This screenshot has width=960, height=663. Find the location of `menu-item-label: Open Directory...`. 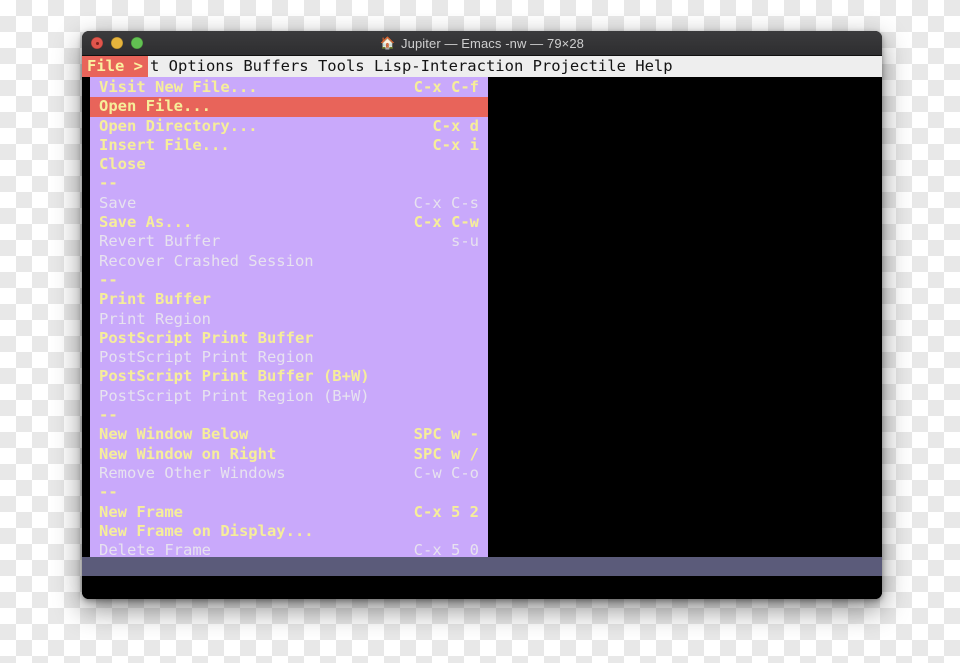

menu-item-label: Open Directory... is located at coordinates (178, 125).